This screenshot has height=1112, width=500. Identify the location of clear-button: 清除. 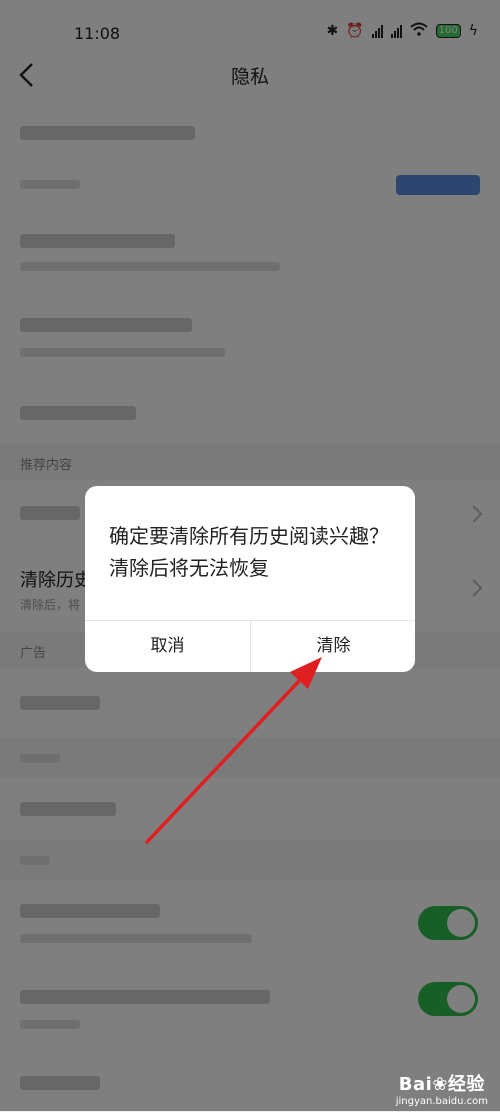
(333, 646).